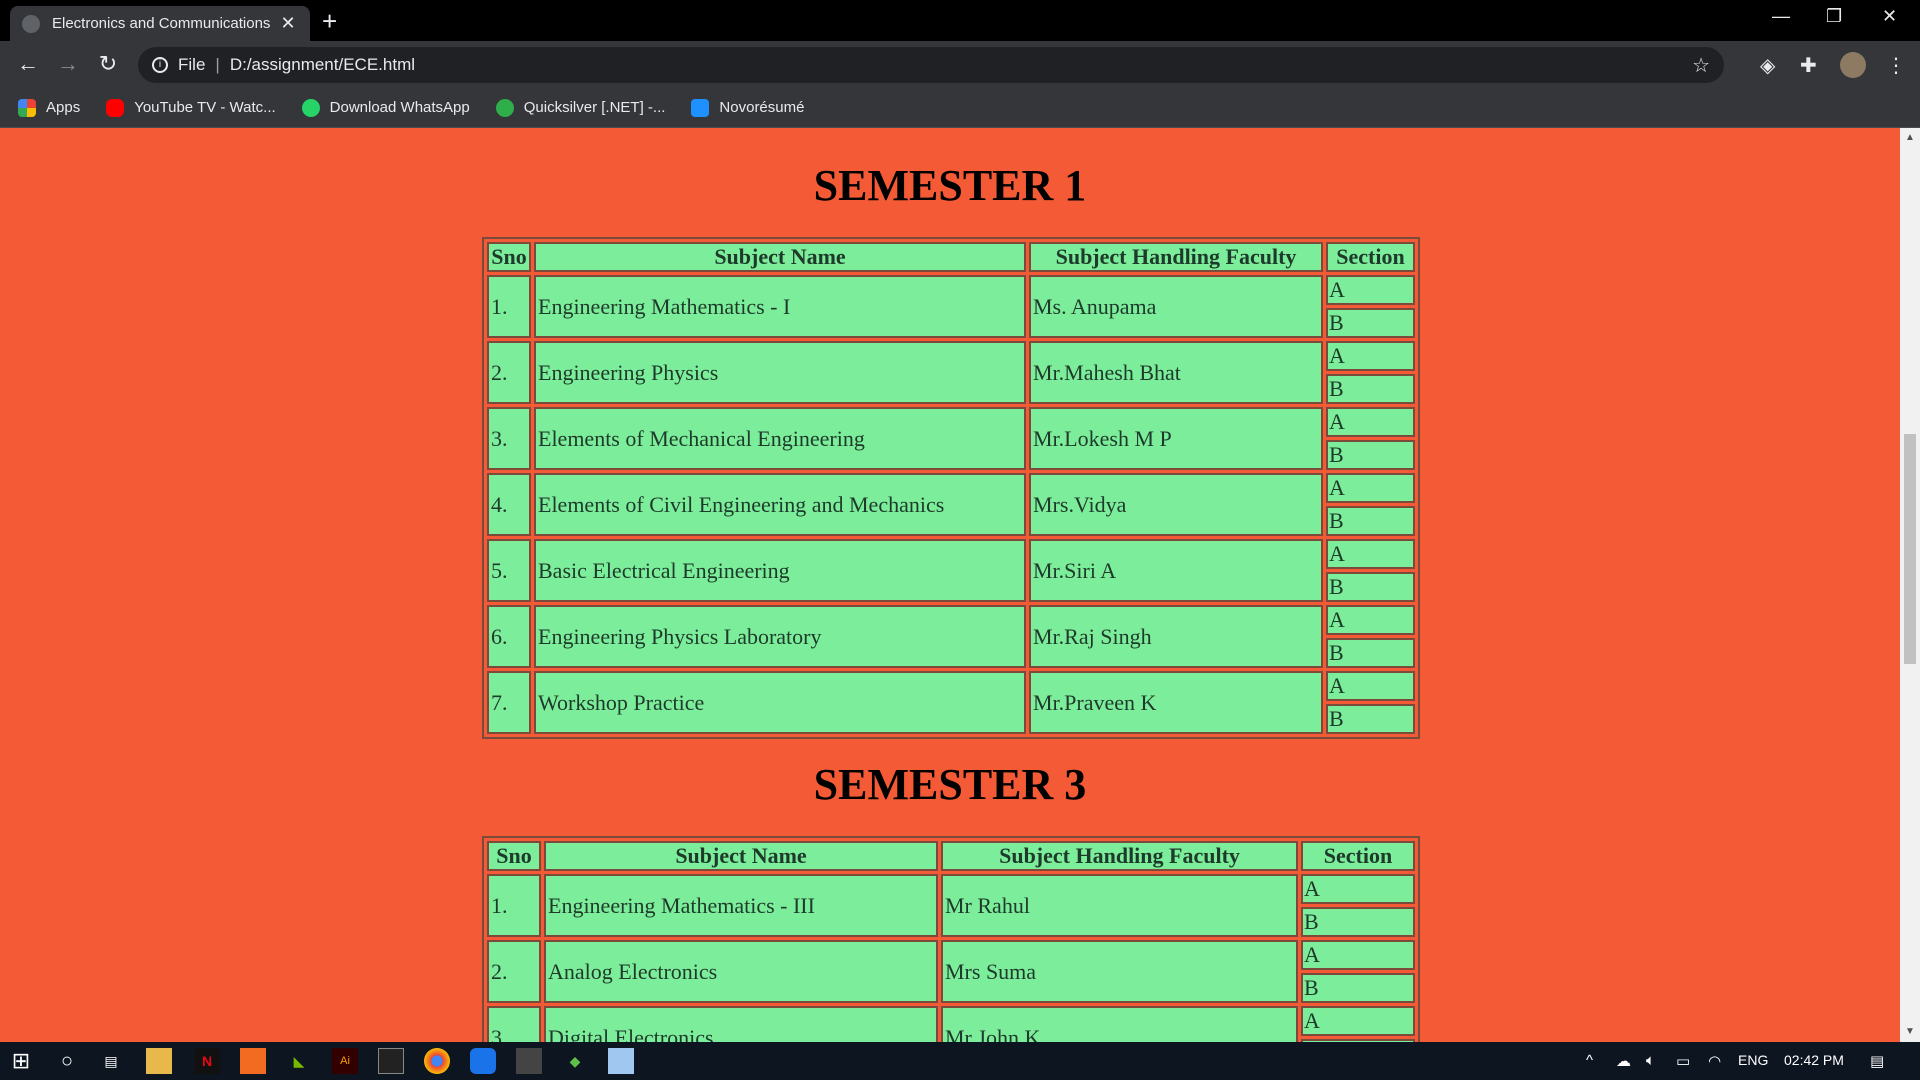 The image size is (1920, 1080). I want to click on task-view-icon: ▤, so click(111, 1061).